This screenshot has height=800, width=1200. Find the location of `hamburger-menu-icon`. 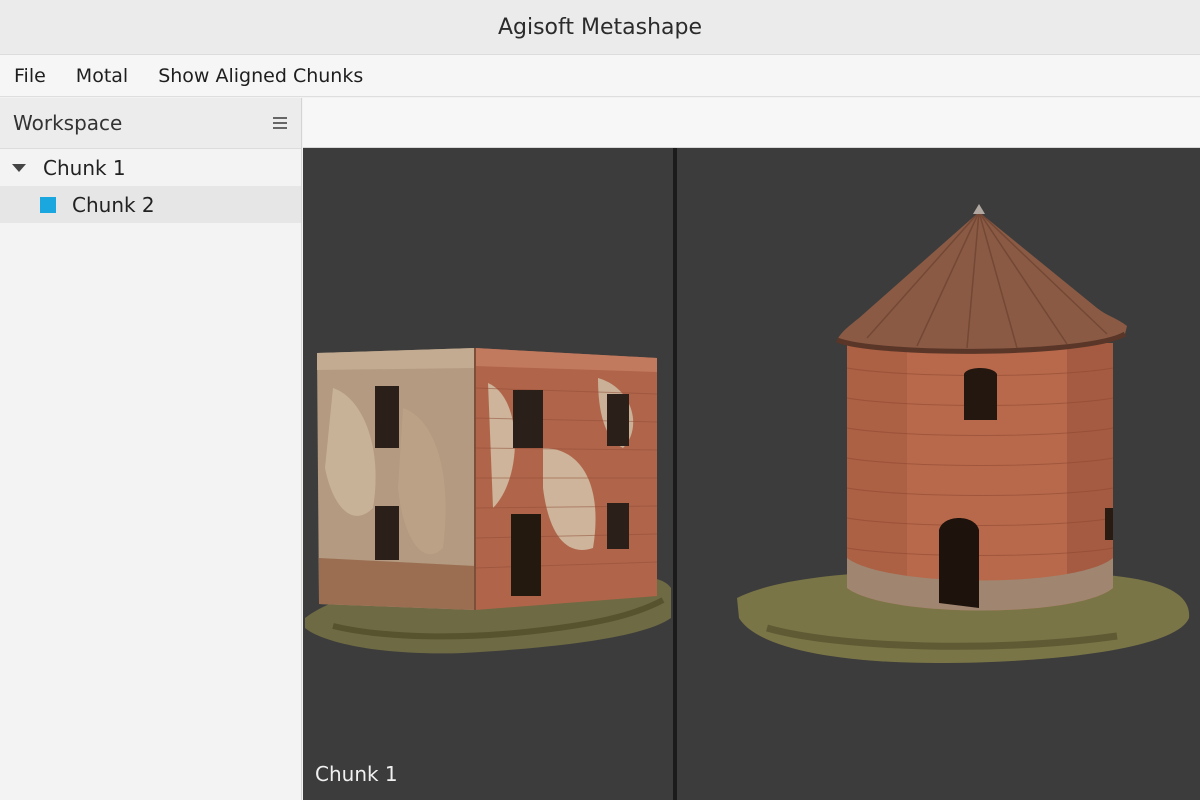

hamburger-menu-icon is located at coordinates (281, 123).